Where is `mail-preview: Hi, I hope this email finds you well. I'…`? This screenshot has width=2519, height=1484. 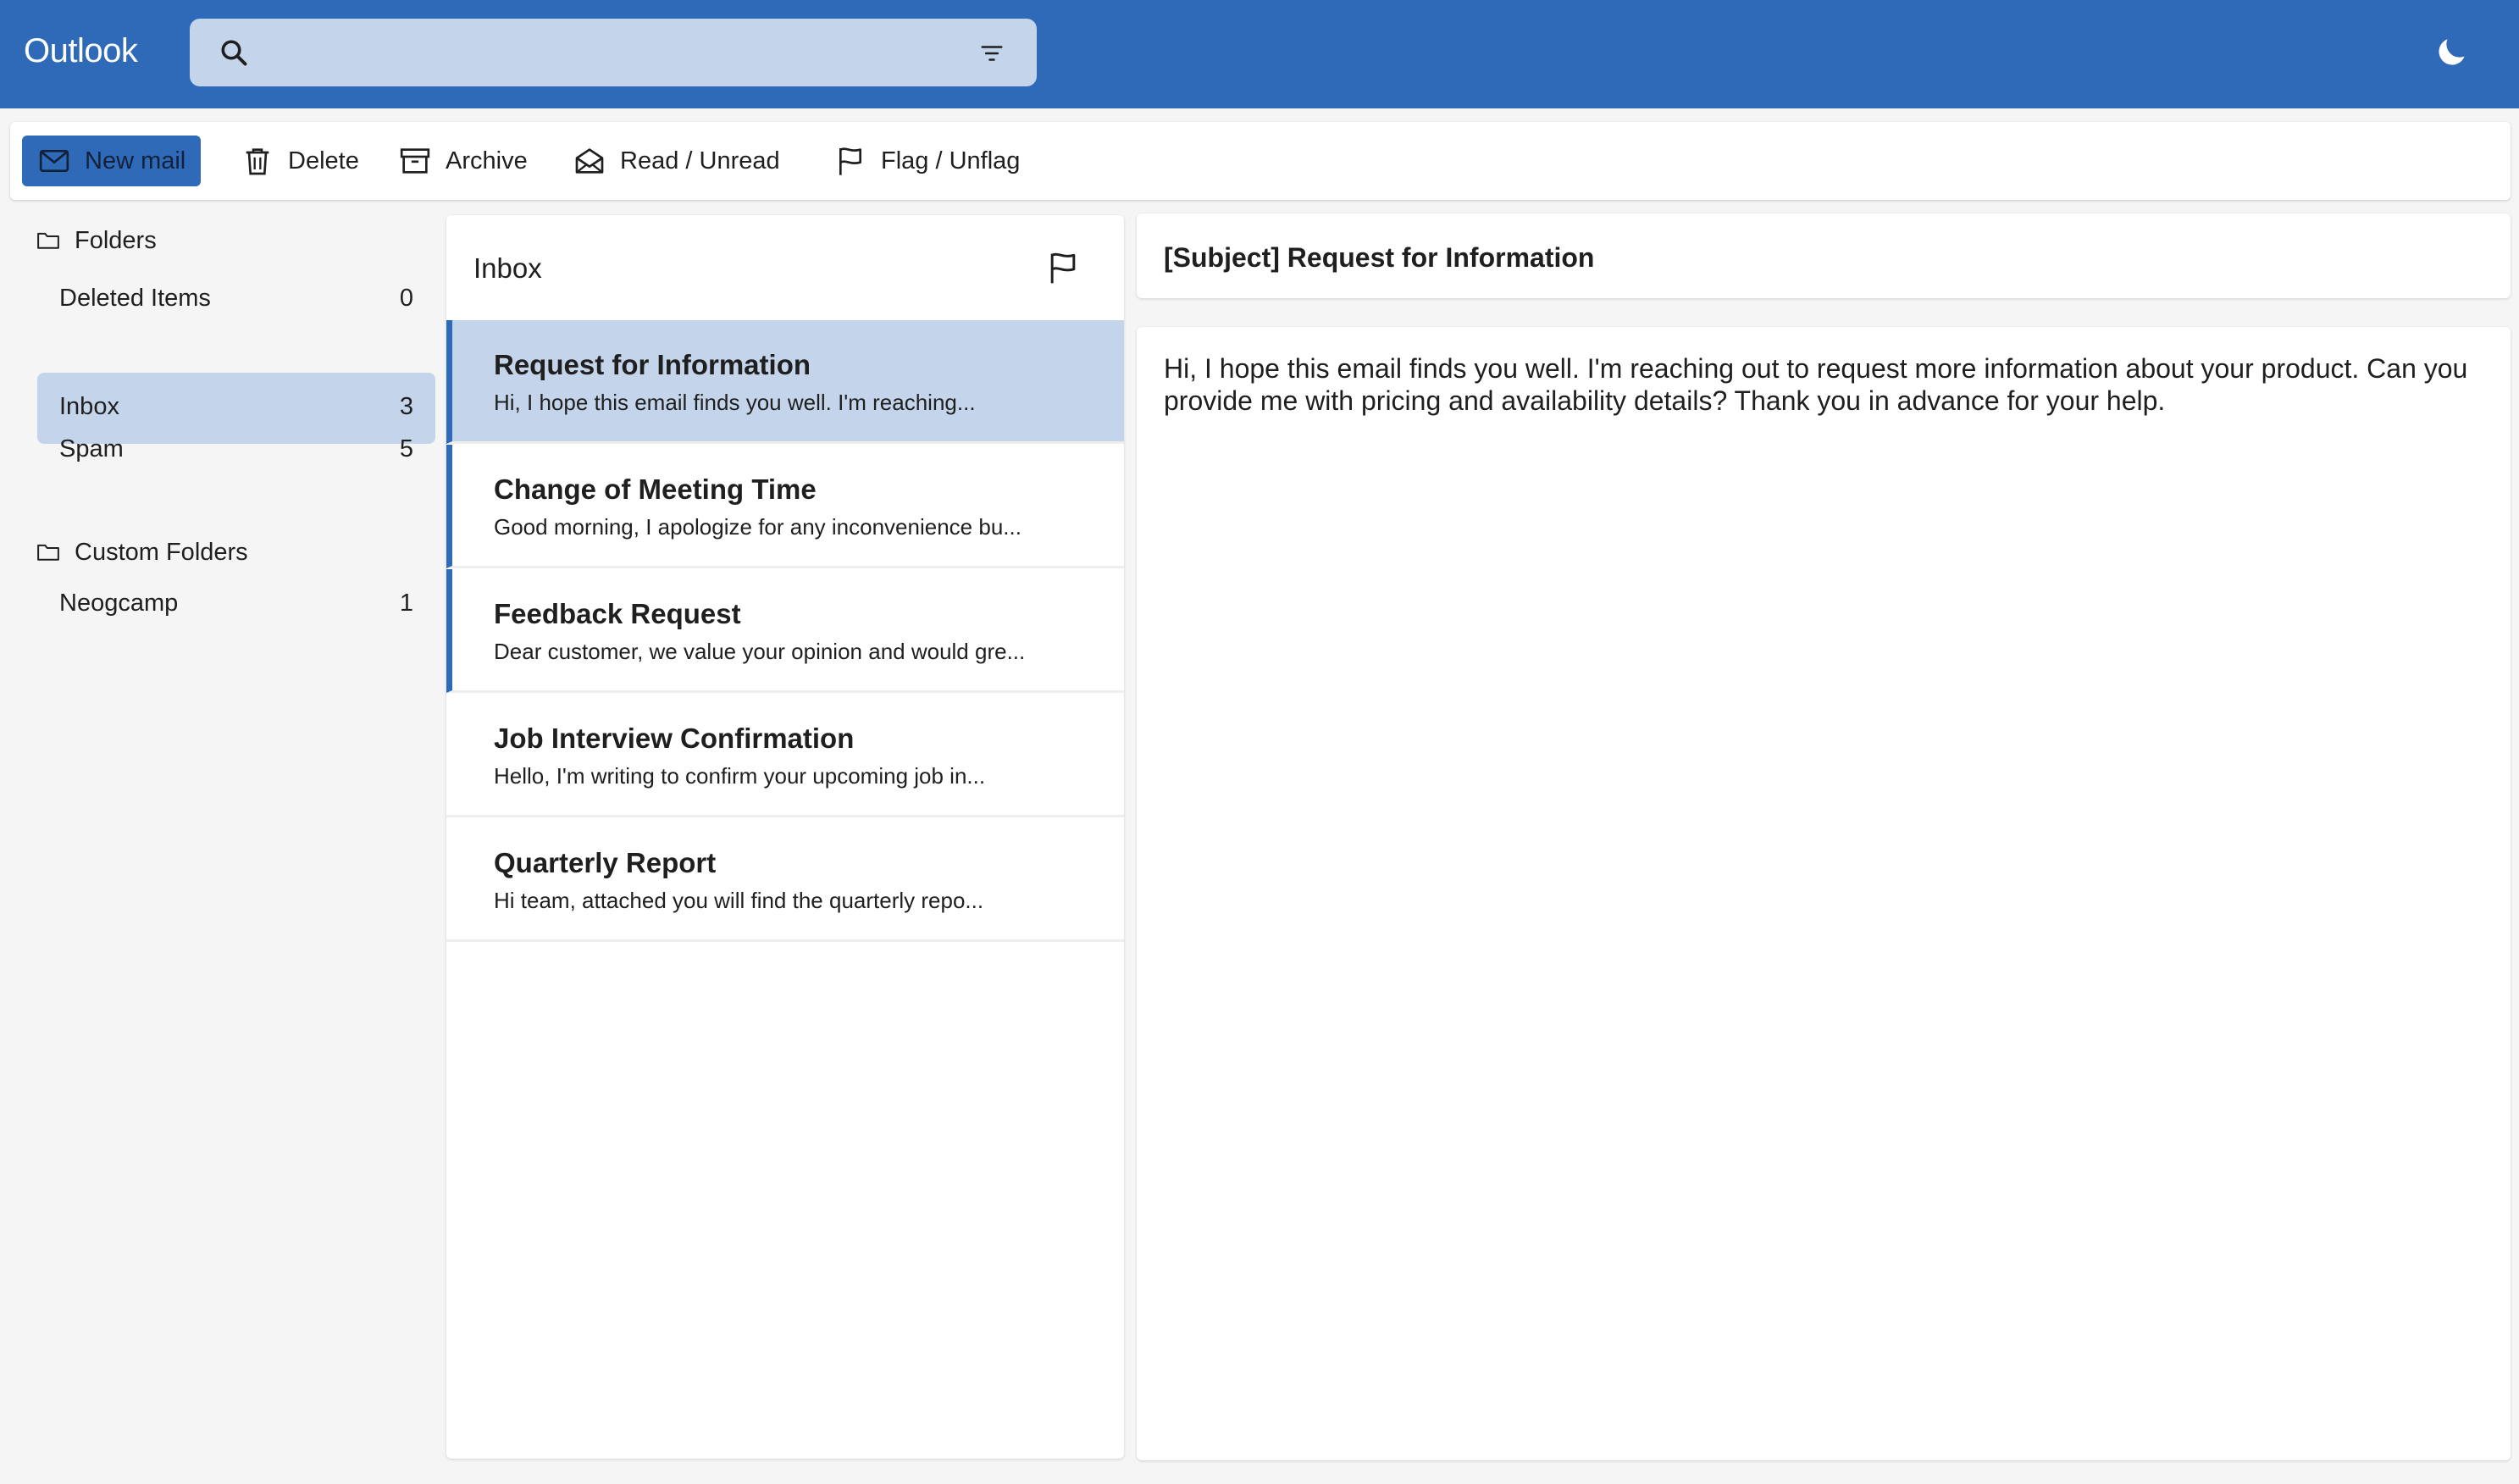 mail-preview: Hi, I hope this email finds you well. I'… is located at coordinates (735, 402).